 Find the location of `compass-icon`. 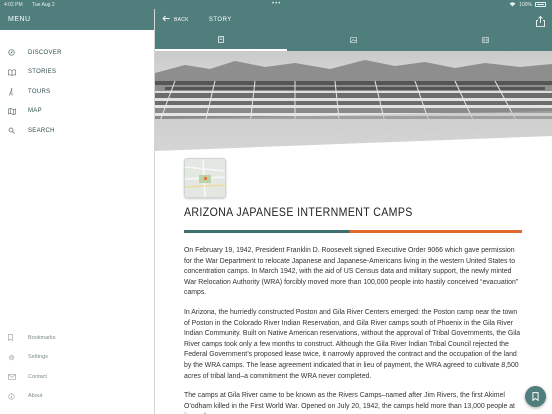

compass-icon is located at coordinates (14, 52).